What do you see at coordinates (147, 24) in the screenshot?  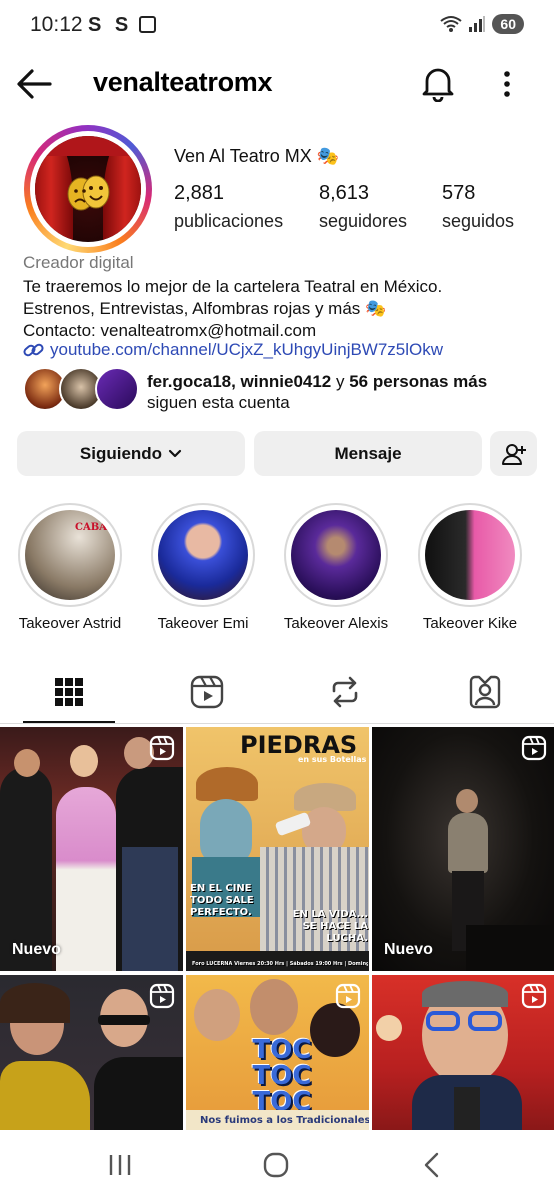 I see `screenshot-icon` at bounding box center [147, 24].